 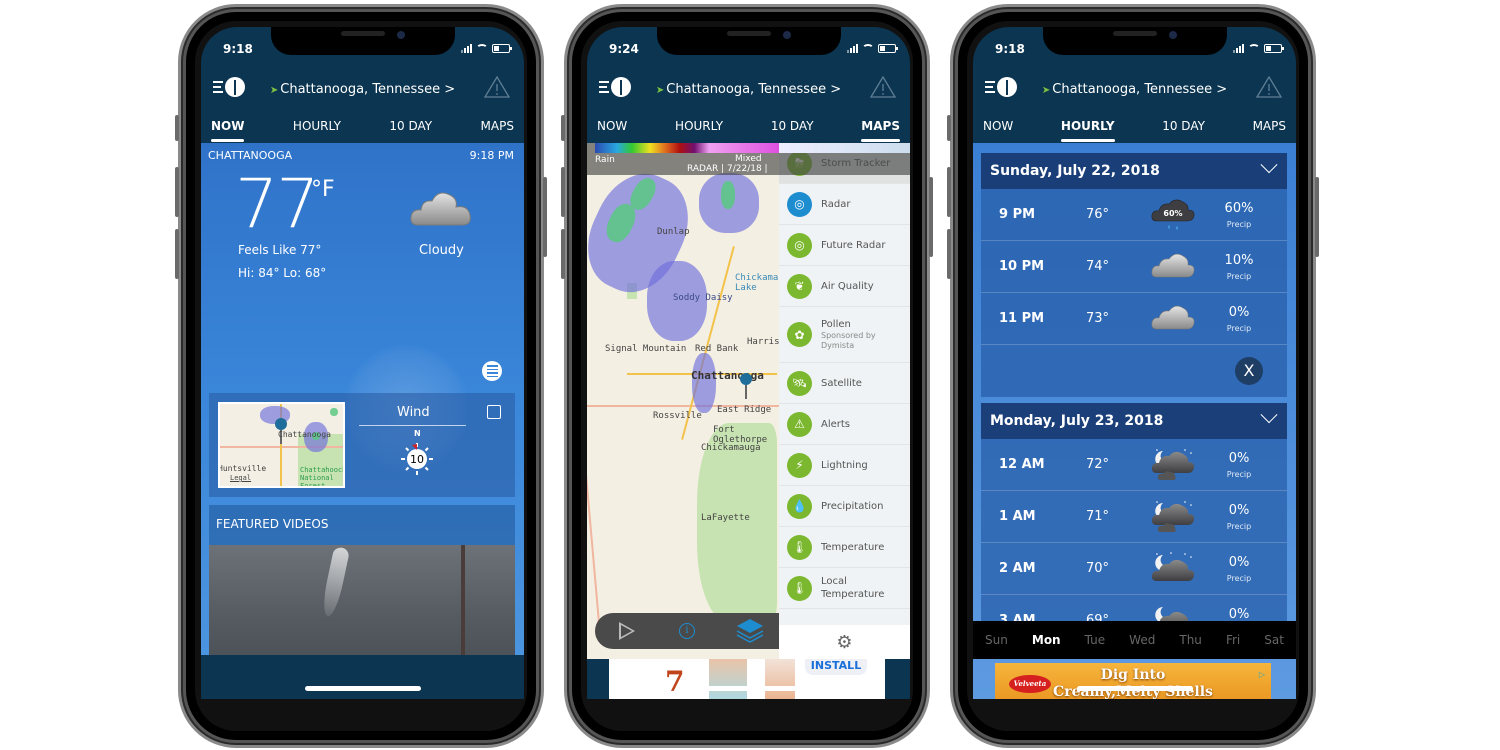 I want to click on weekday-wed: Wed, so click(x=1142, y=640).